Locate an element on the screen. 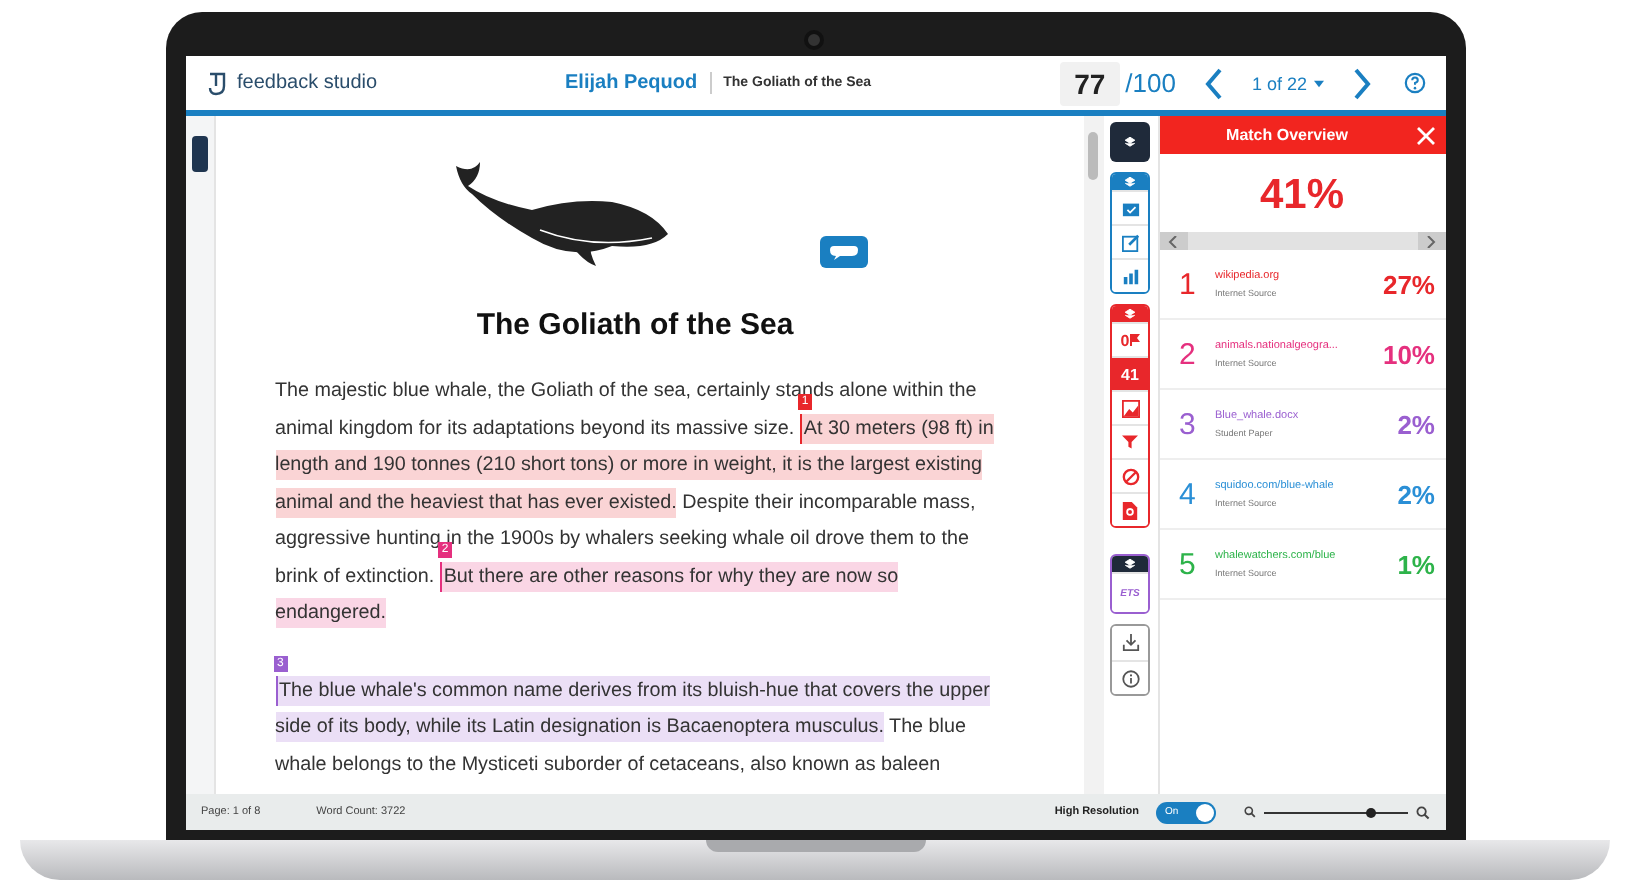 This screenshot has height=884, width=1630. caret-icon is located at coordinates (1318, 83).